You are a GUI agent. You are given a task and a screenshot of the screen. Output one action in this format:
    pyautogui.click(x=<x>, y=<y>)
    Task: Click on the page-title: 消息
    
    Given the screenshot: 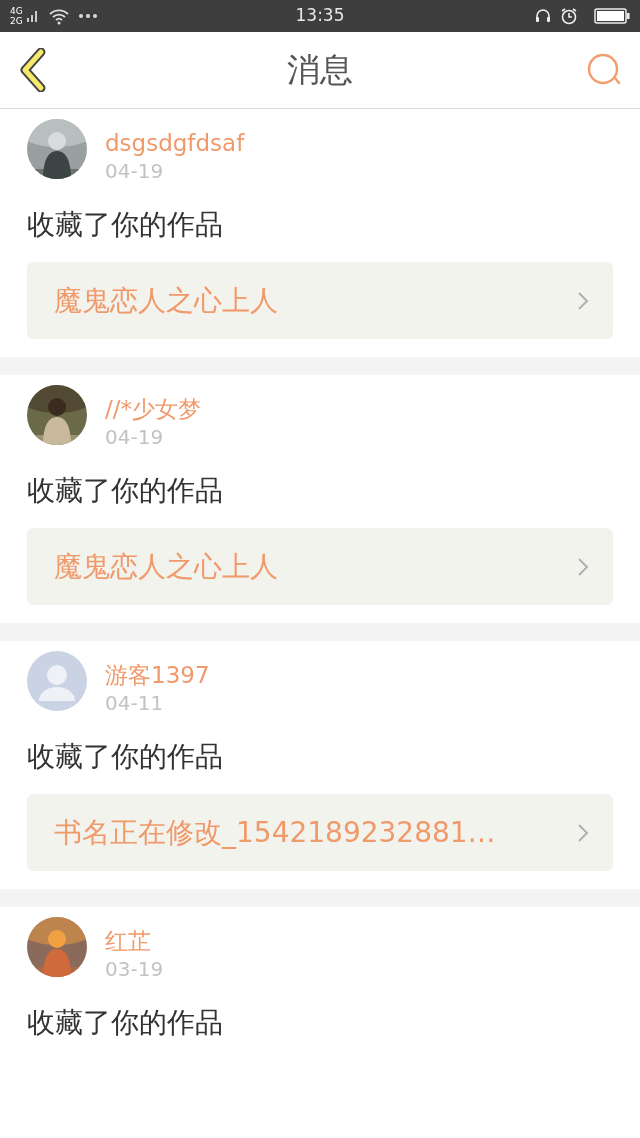 What is the action you would take?
    pyautogui.click(x=320, y=70)
    